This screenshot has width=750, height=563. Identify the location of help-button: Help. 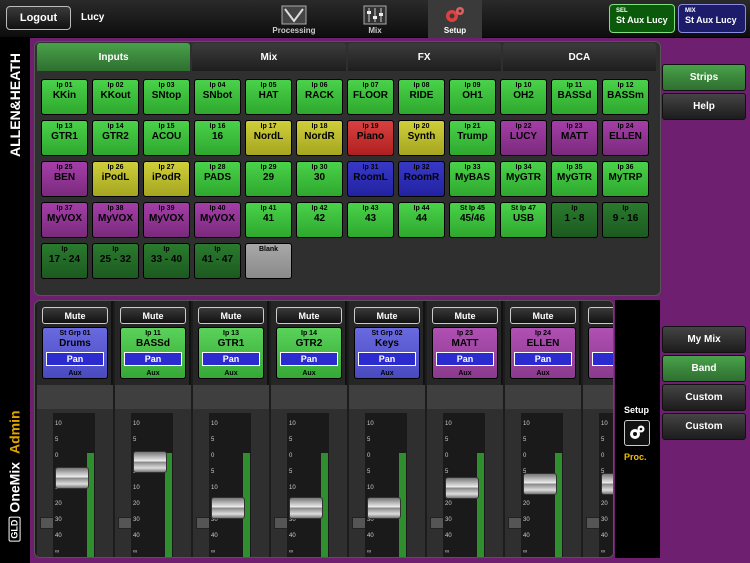
(704, 106).